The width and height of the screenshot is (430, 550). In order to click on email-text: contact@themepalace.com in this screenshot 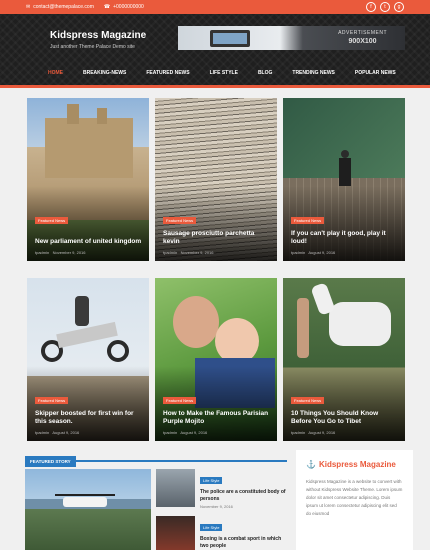, I will do `click(63, 7)`.